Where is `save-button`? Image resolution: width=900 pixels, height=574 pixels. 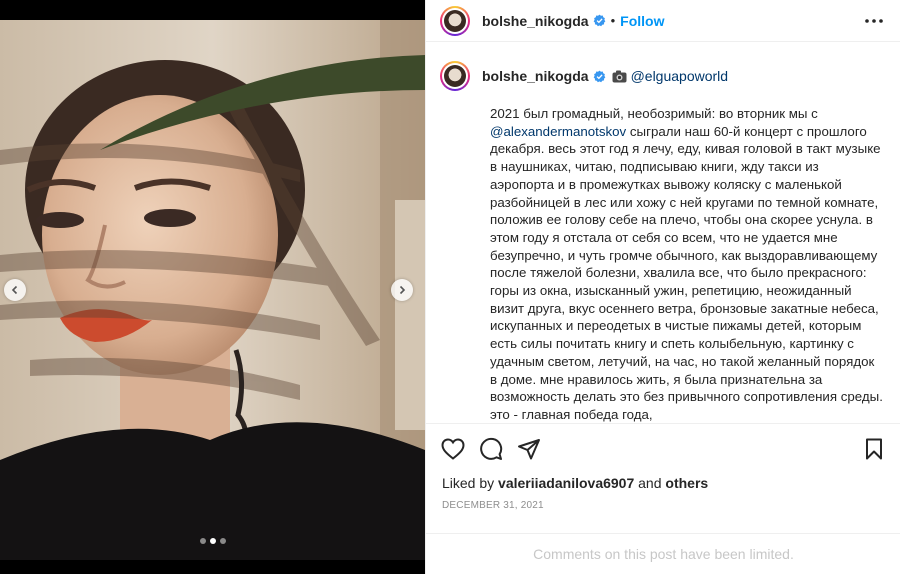
save-button is located at coordinates (874, 449).